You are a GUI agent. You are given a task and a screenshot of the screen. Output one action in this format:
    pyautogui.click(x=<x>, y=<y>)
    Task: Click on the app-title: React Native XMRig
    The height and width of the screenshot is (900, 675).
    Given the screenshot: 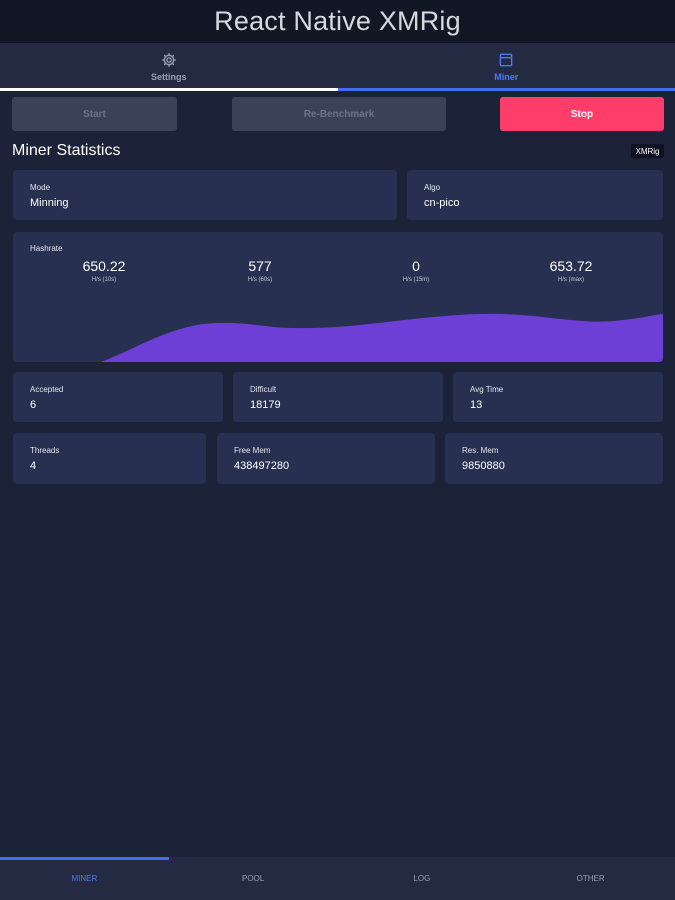 What is the action you would take?
    pyautogui.click(x=337, y=21)
    